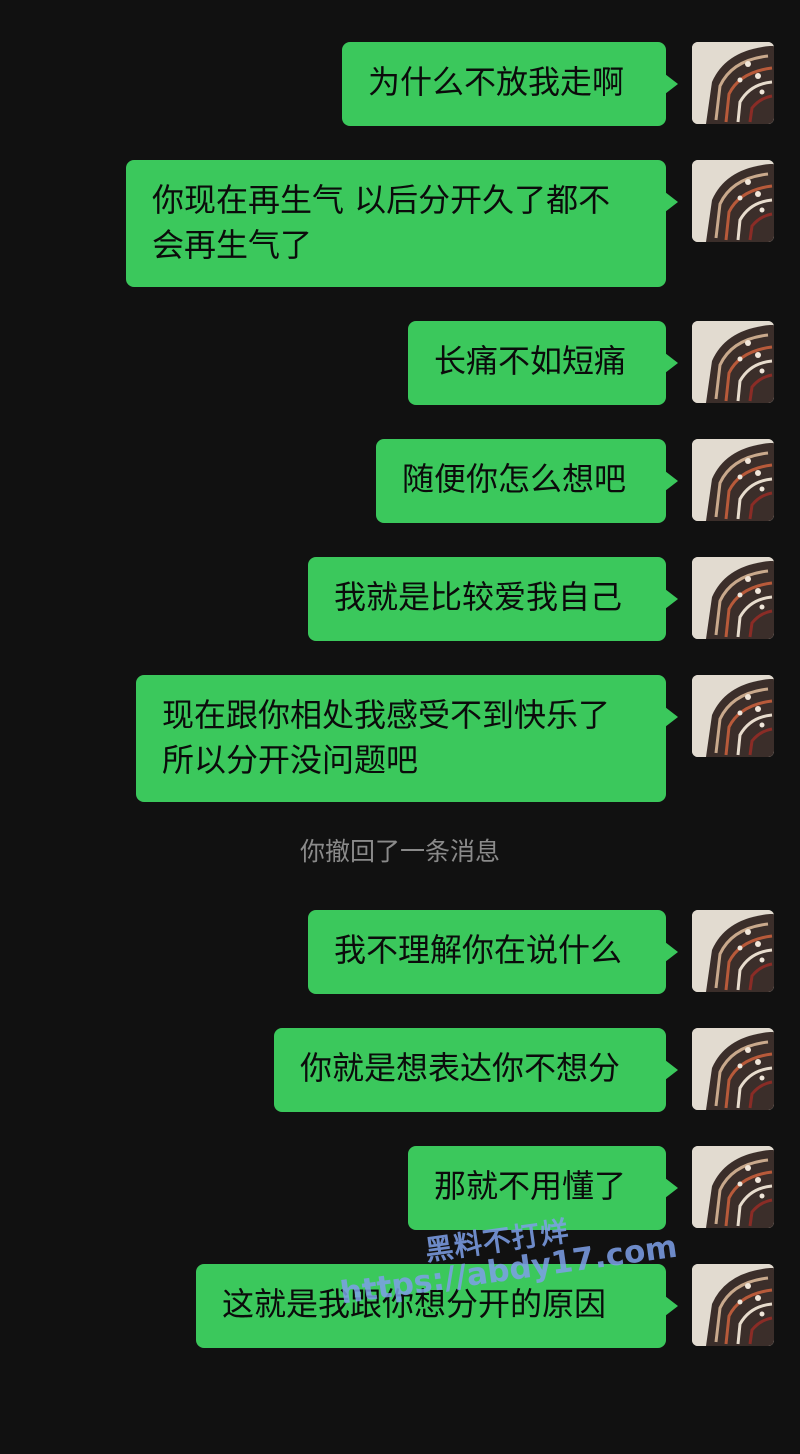 The image size is (800, 1454). I want to click on message-bubble: 我不理解你在说什么, so click(493, 952).